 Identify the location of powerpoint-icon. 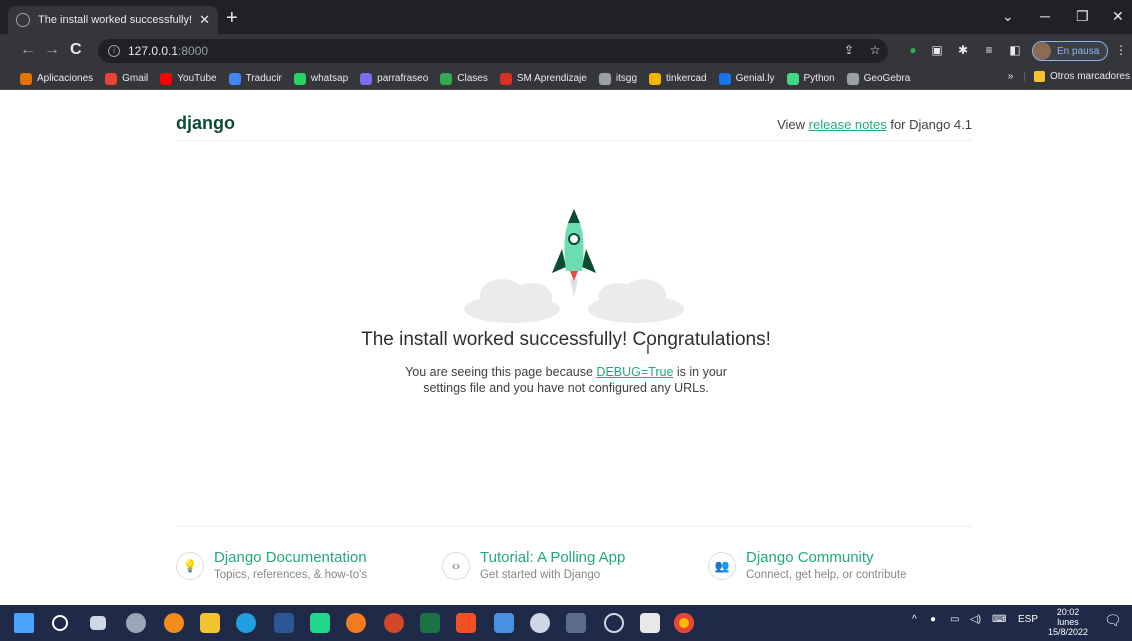
(394, 623).